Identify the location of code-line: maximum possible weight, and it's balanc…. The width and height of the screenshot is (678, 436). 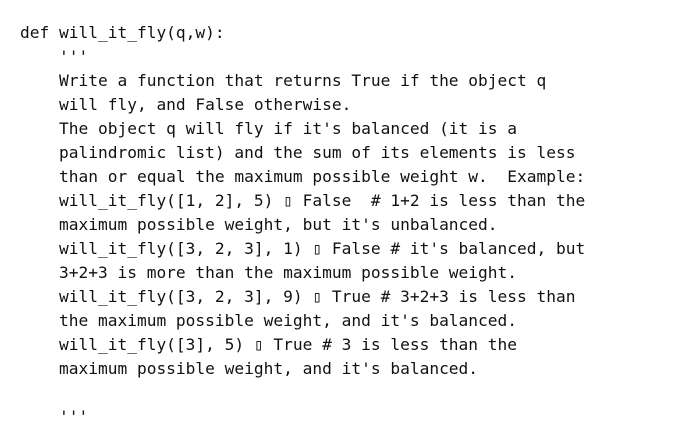
(249, 368).